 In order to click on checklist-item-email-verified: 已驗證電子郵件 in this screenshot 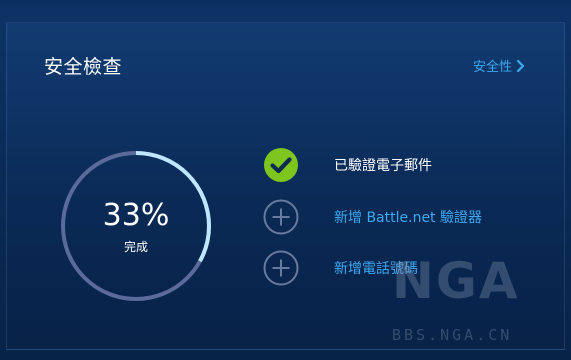, I will do `click(347, 165)`.